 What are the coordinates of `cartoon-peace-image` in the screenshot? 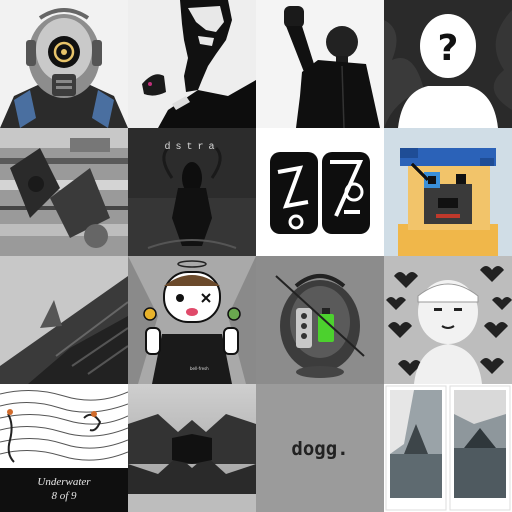 It's located at (192, 320).